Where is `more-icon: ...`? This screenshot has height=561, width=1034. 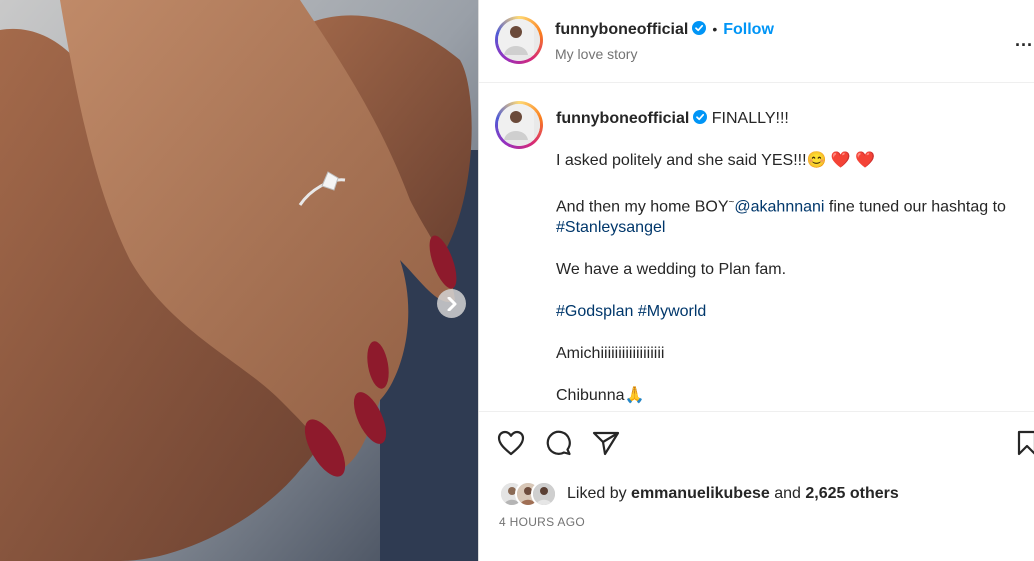 more-icon: ... is located at coordinates (1023, 40).